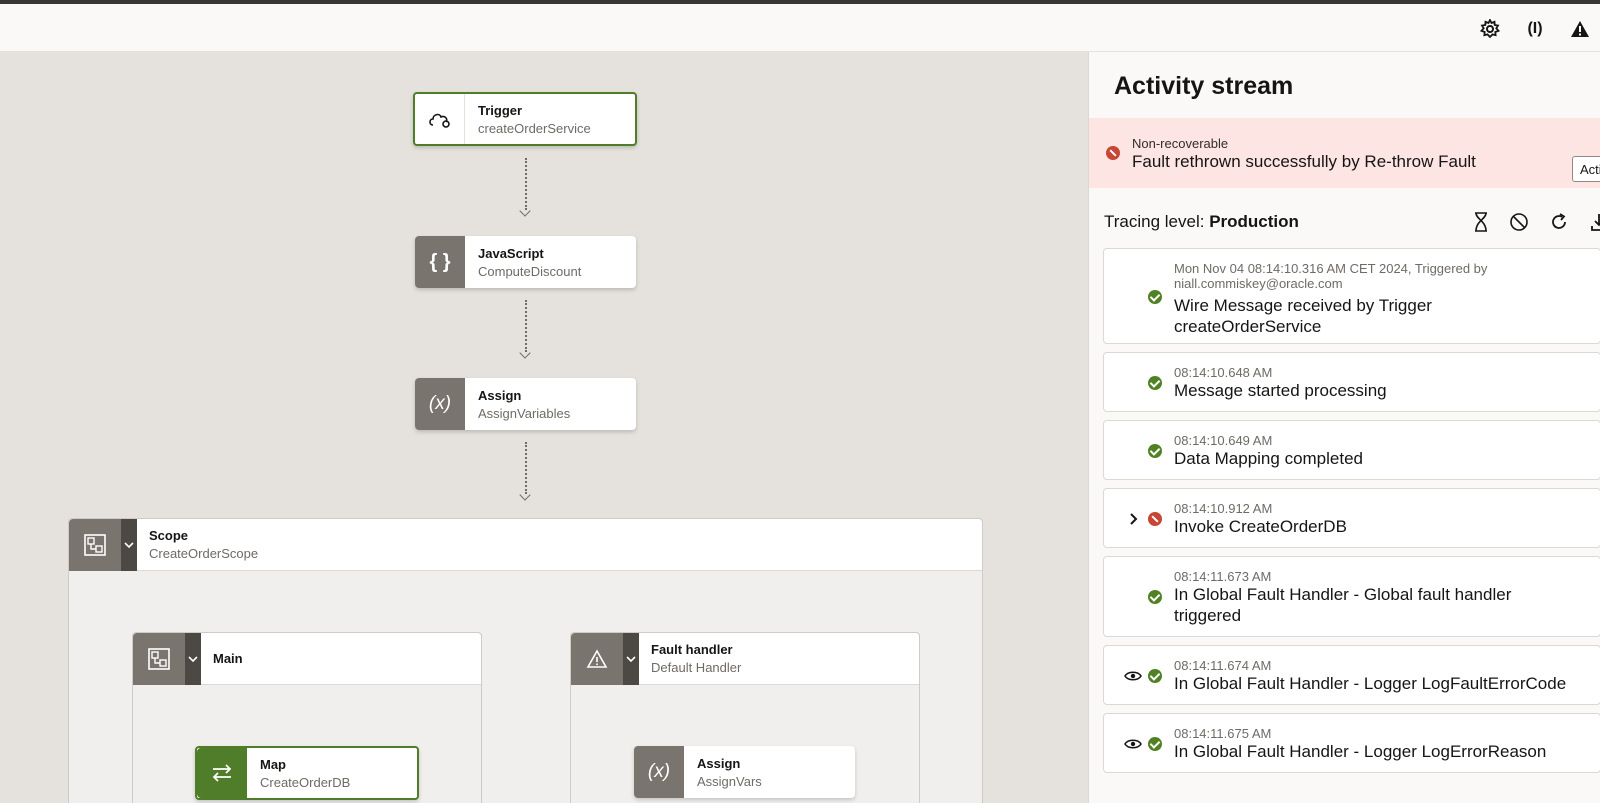 The image size is (1600, 803). Describe the element at coordinates (169, 535) in the screenshot. I see `scope-title: Scope` at that location.